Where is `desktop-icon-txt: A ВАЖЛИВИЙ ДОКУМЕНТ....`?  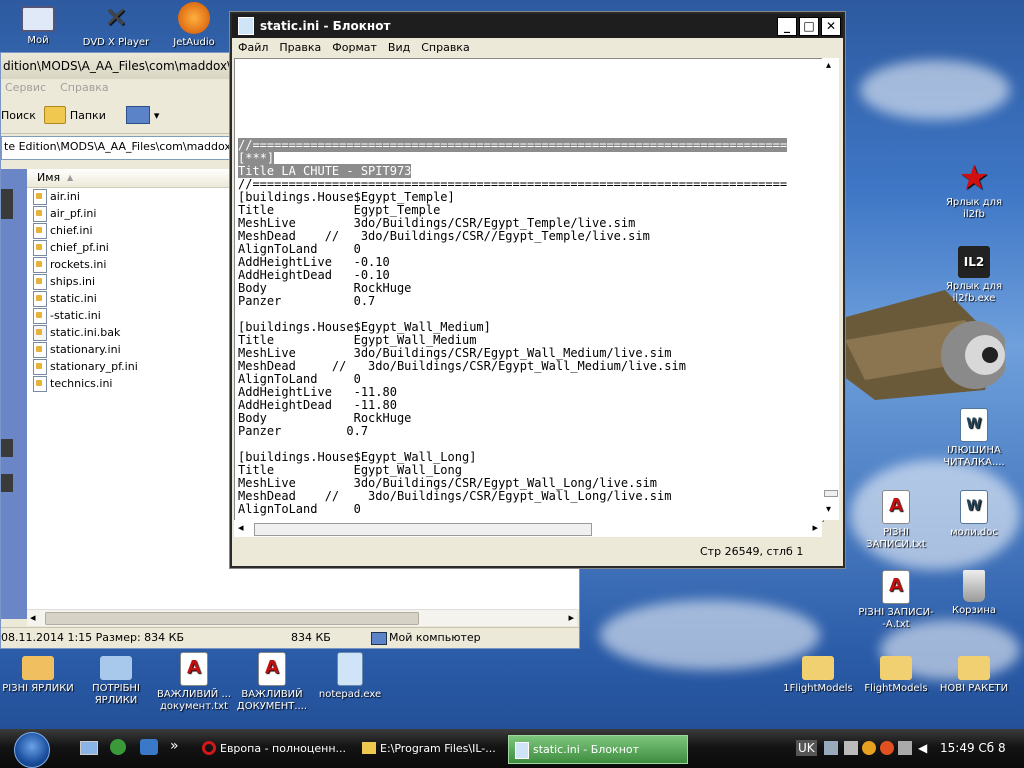 desktop-icon-txt: A ВАЖЛИВИЙ ДОКУМЕНТ.... is located at coordinates (272, 682).